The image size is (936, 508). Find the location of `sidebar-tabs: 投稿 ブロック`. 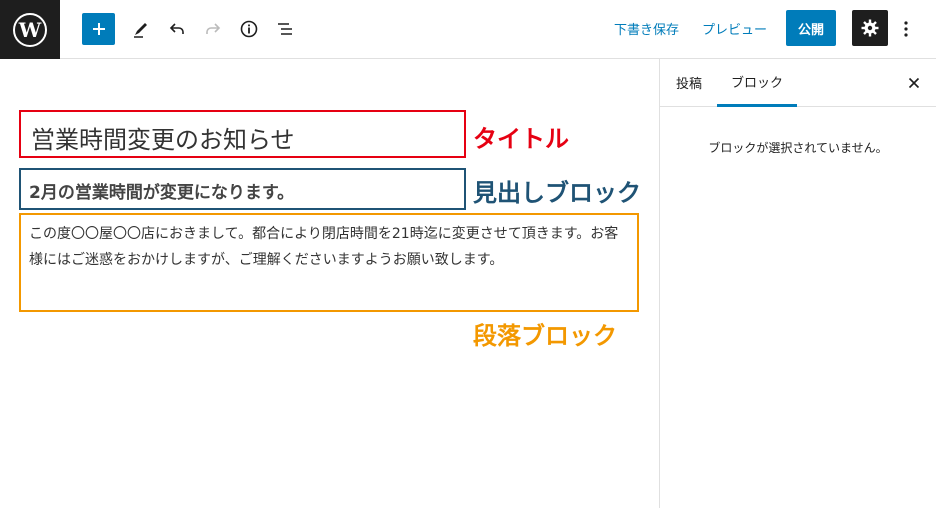

sidebar-tabs: 投稿 ブロック is located at coordinates (798, 83).